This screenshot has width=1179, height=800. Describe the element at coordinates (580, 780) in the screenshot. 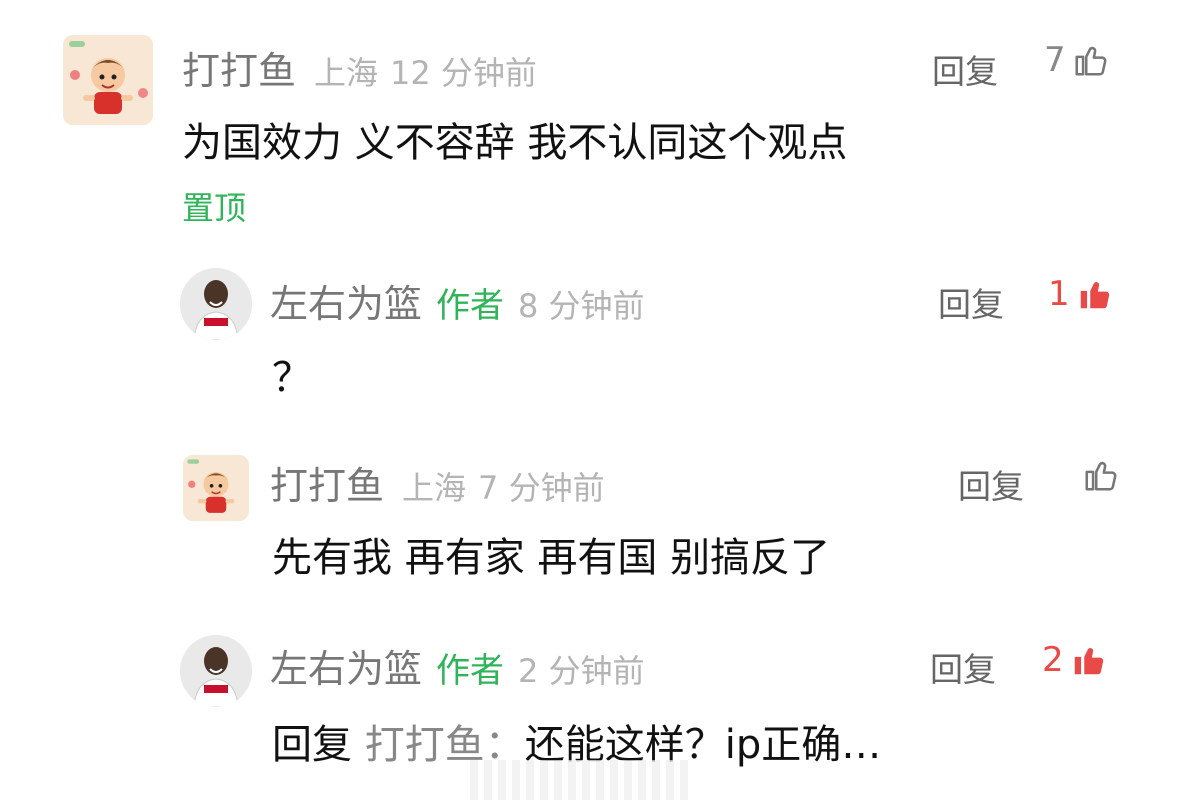

I see `watermark` at that location.